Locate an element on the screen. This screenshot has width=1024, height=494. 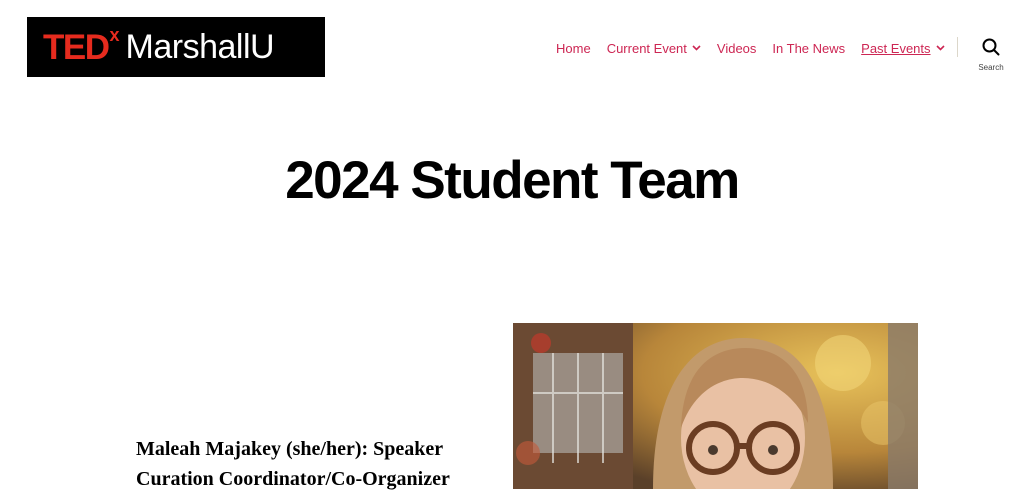
header-divider is located at coordinates (957, 47).